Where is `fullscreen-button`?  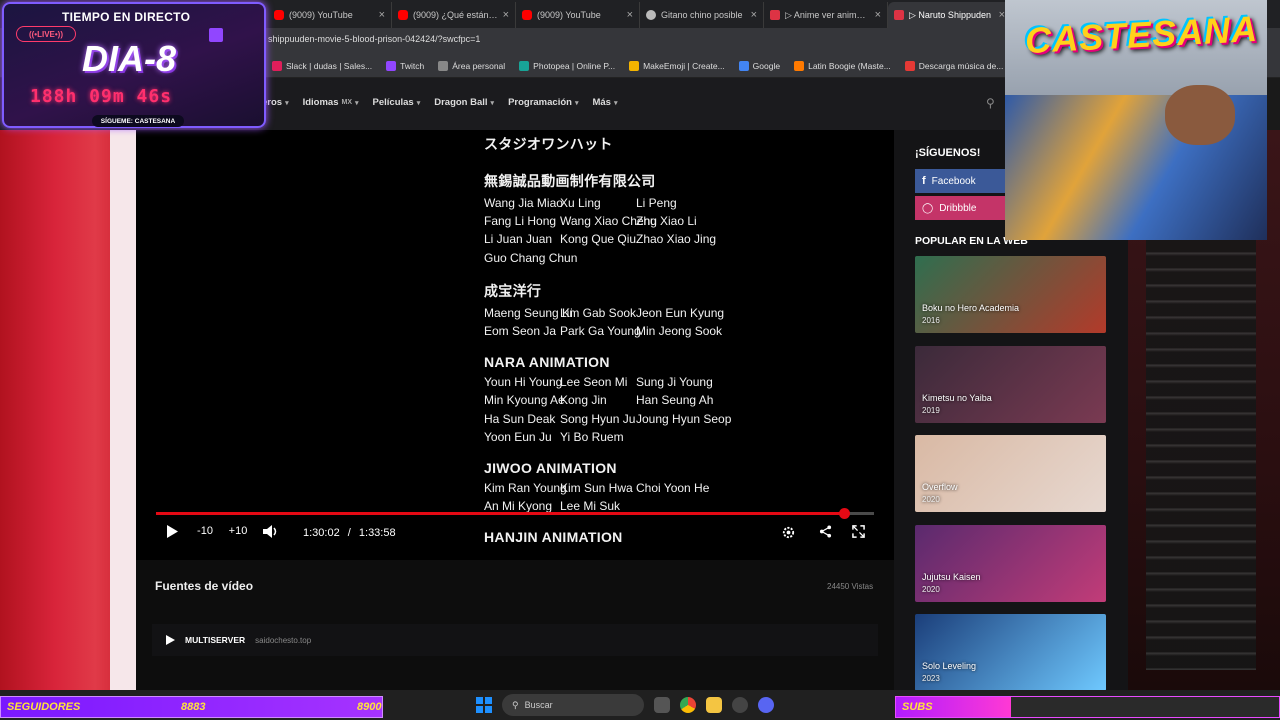 fullscreen-button is located at coordinates (858, 531).